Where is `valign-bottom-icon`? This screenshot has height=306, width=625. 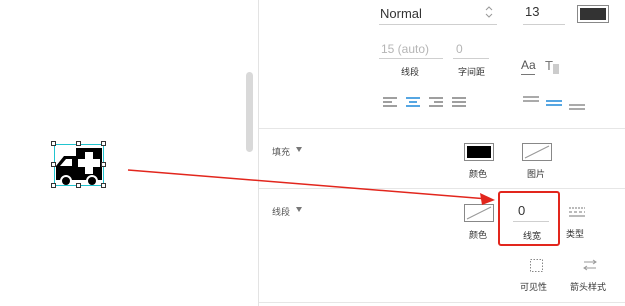 valign-bottom-icon is located at coordinates (577, 108).